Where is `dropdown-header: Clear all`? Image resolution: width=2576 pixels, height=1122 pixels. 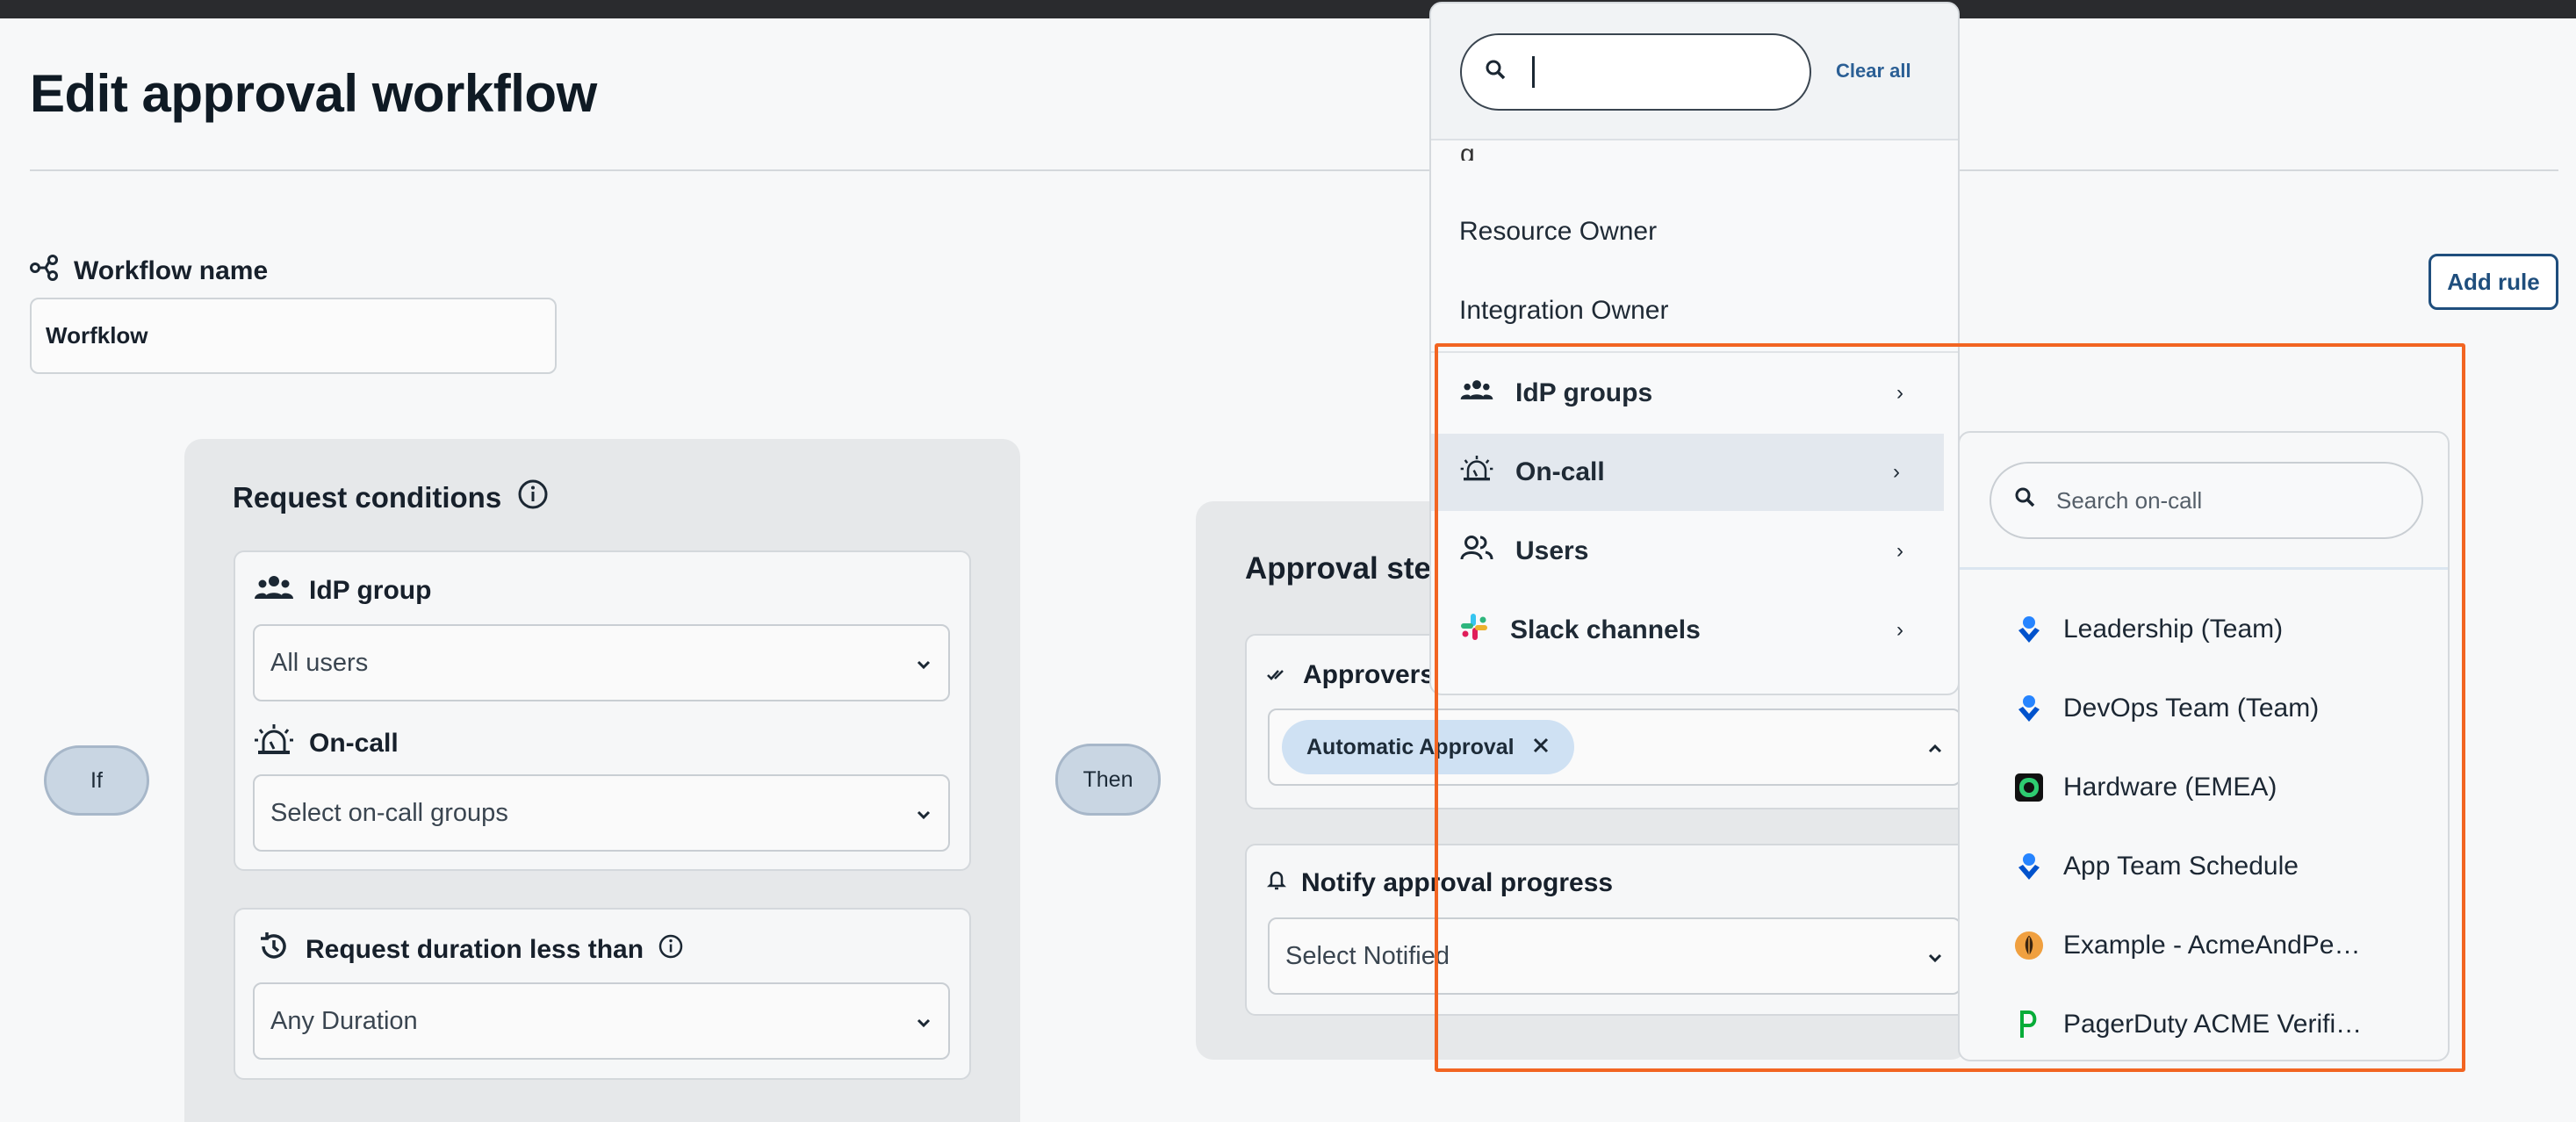
dropdown-header: Clear all is located at coordinates (1694, 72).